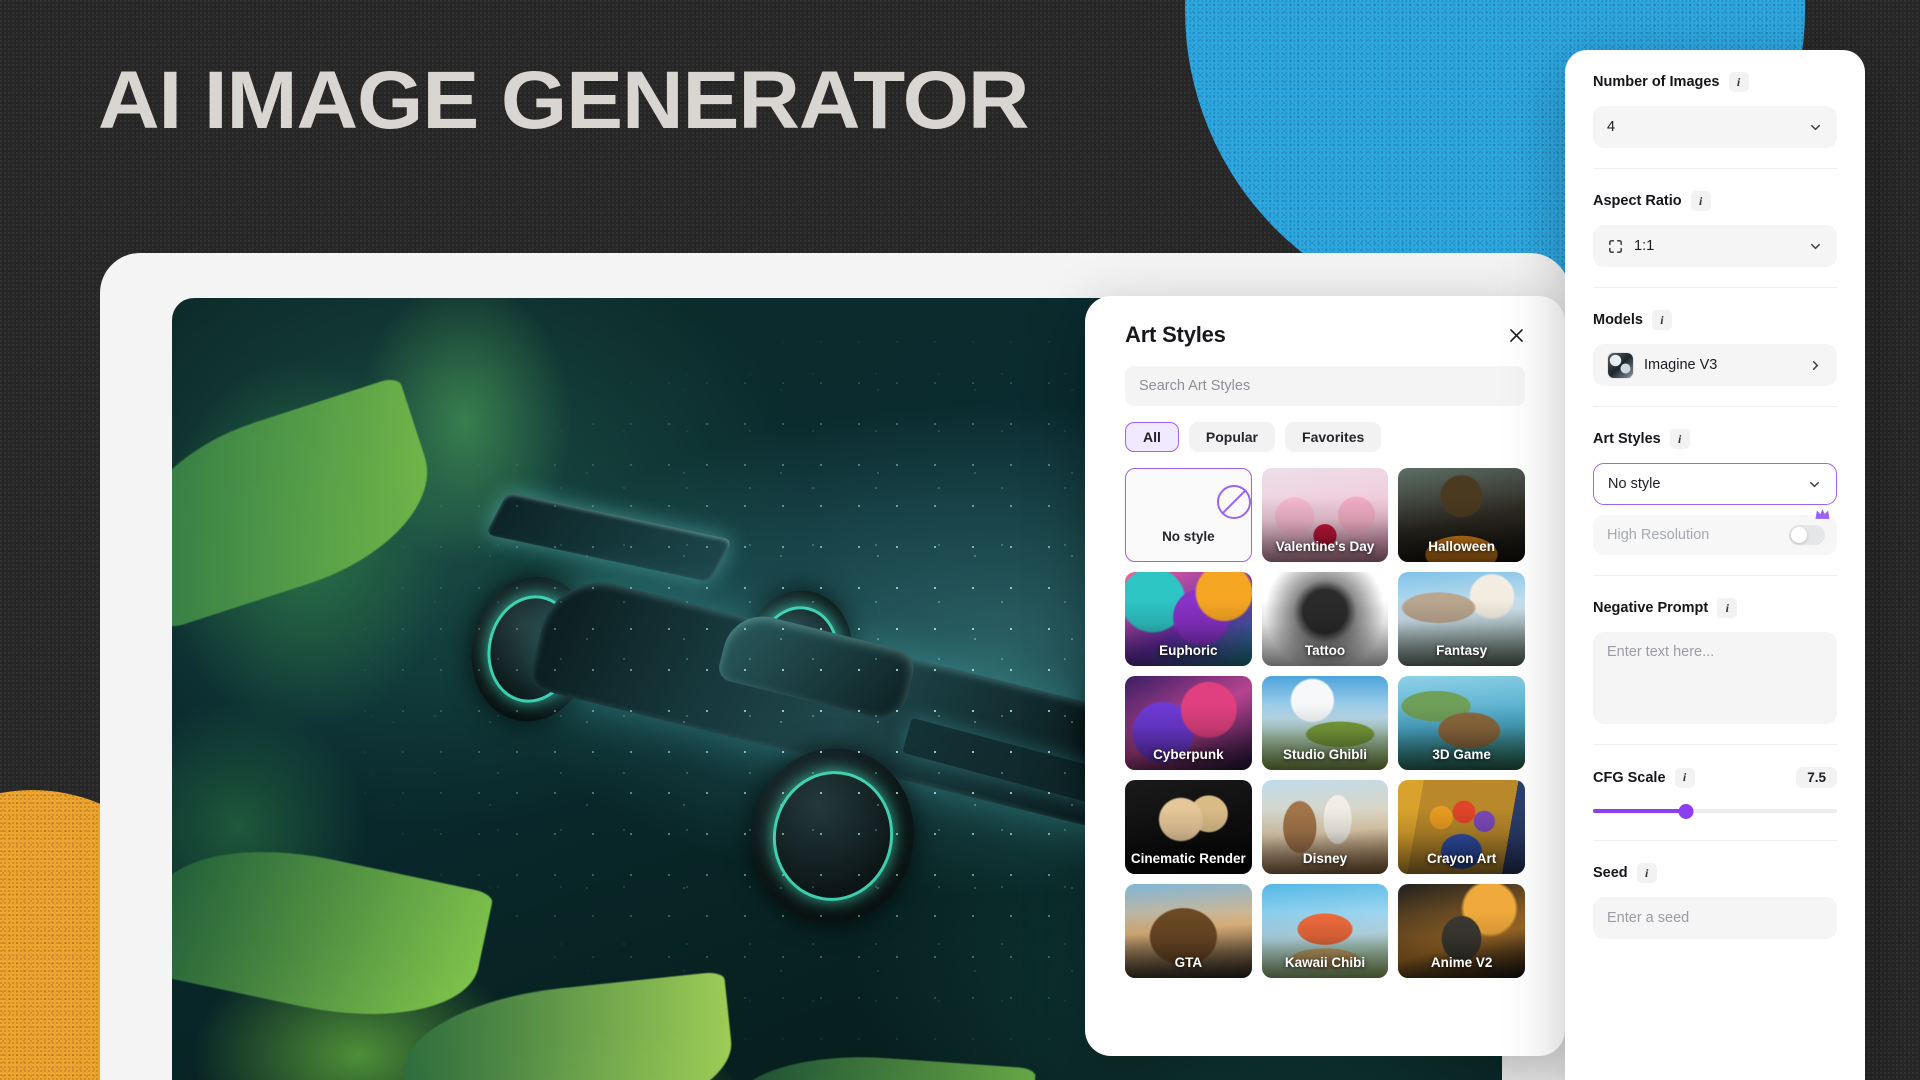  Describe the element at coordinates (1618, 320) in the screenshot. I see `models-label: Models` at that location.